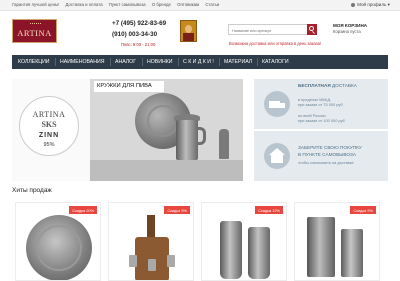 The width and height of the screenshot is (400, 281). What do you see at coordinates (224, 144) in the screenshot?
I see `knight-figurine-image` at bounding box center [224, 144].